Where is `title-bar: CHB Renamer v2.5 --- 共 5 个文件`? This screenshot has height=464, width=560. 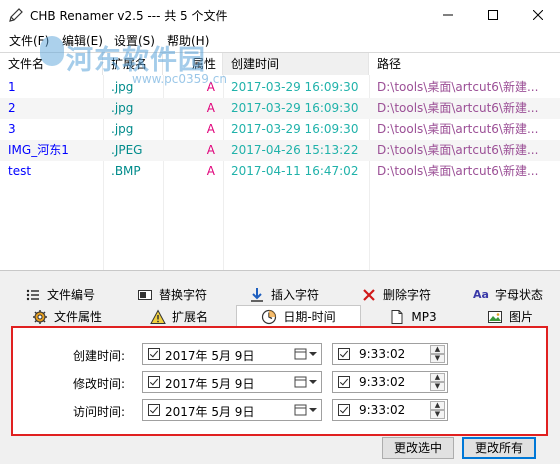 title-bar: CHB Renamer v2.5 --- 共 5 个文件 is located at coordinates (280, 15).